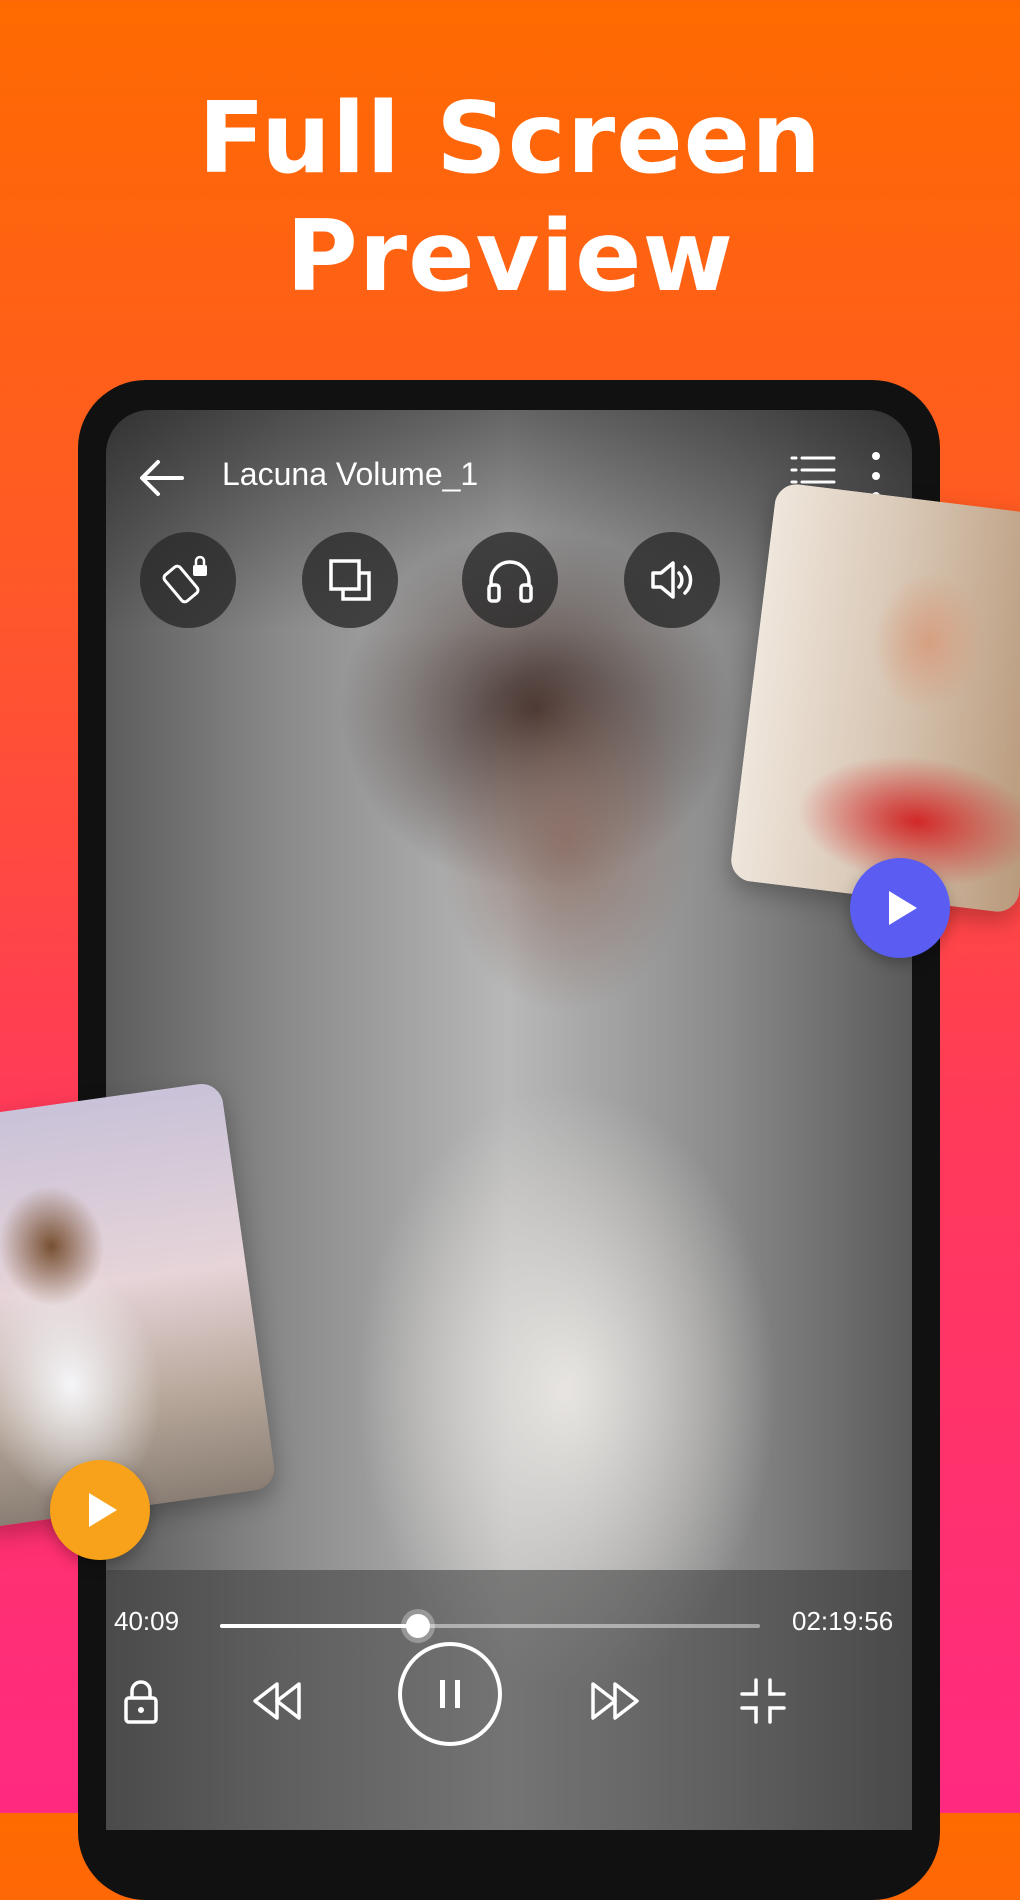 The height and width of the screenshot is (1900, 1020). I want to click on current-time: 40:09, so click(147, 1621).